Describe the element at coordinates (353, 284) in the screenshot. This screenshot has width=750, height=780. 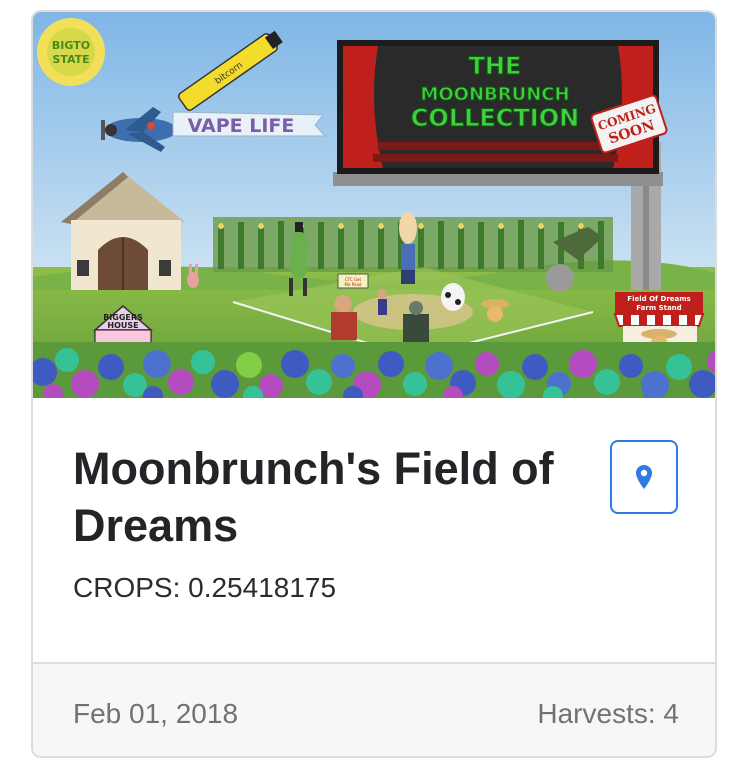
I see `svg-text: Me Pead` at that location.